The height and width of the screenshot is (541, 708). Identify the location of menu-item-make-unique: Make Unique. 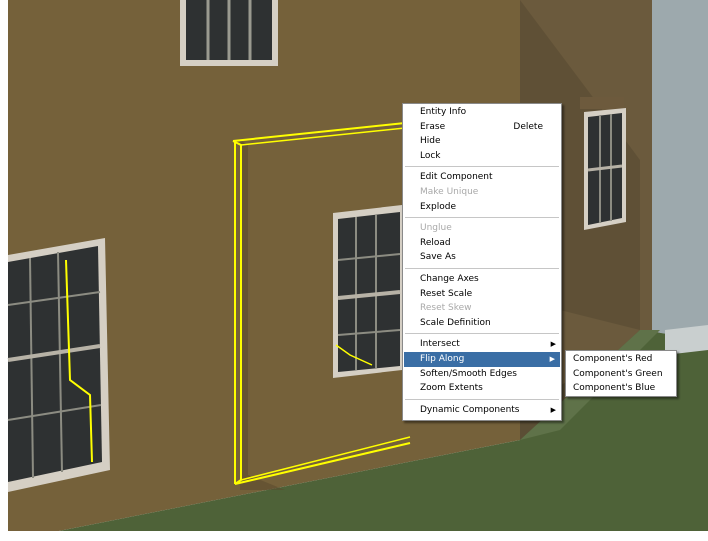
(482, 192).